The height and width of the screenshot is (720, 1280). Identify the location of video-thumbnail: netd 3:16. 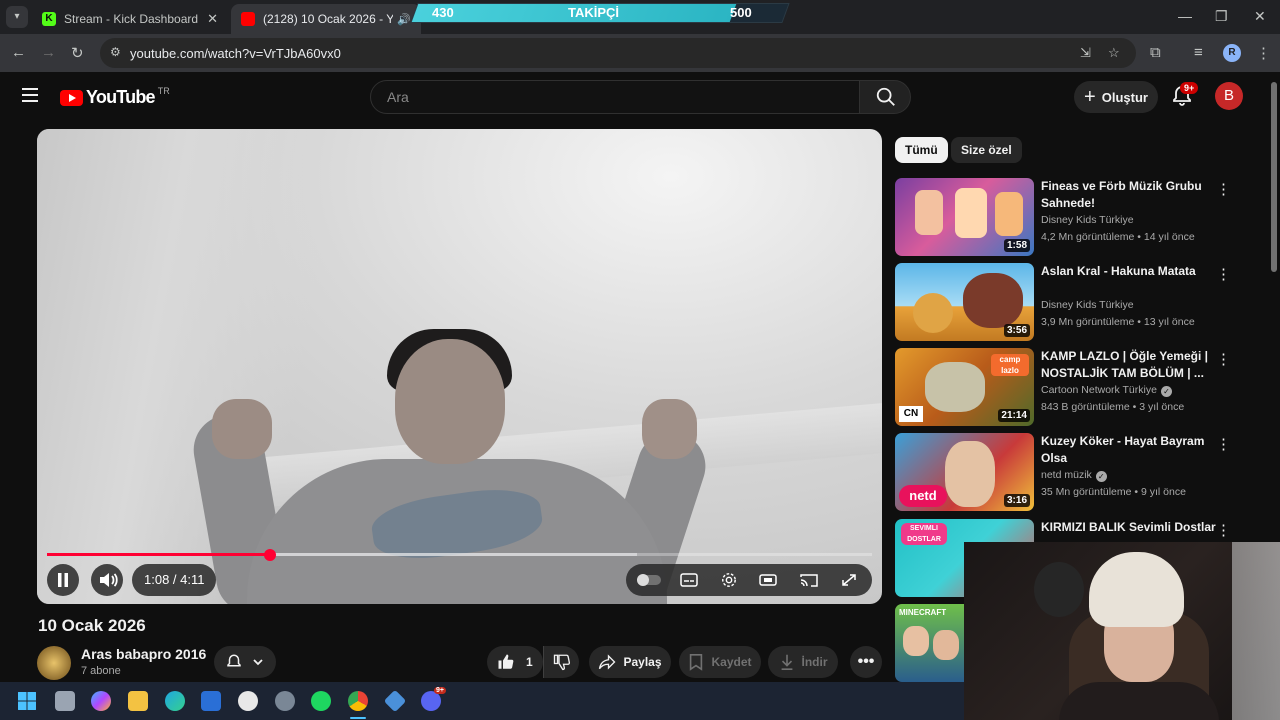
(964, 472).